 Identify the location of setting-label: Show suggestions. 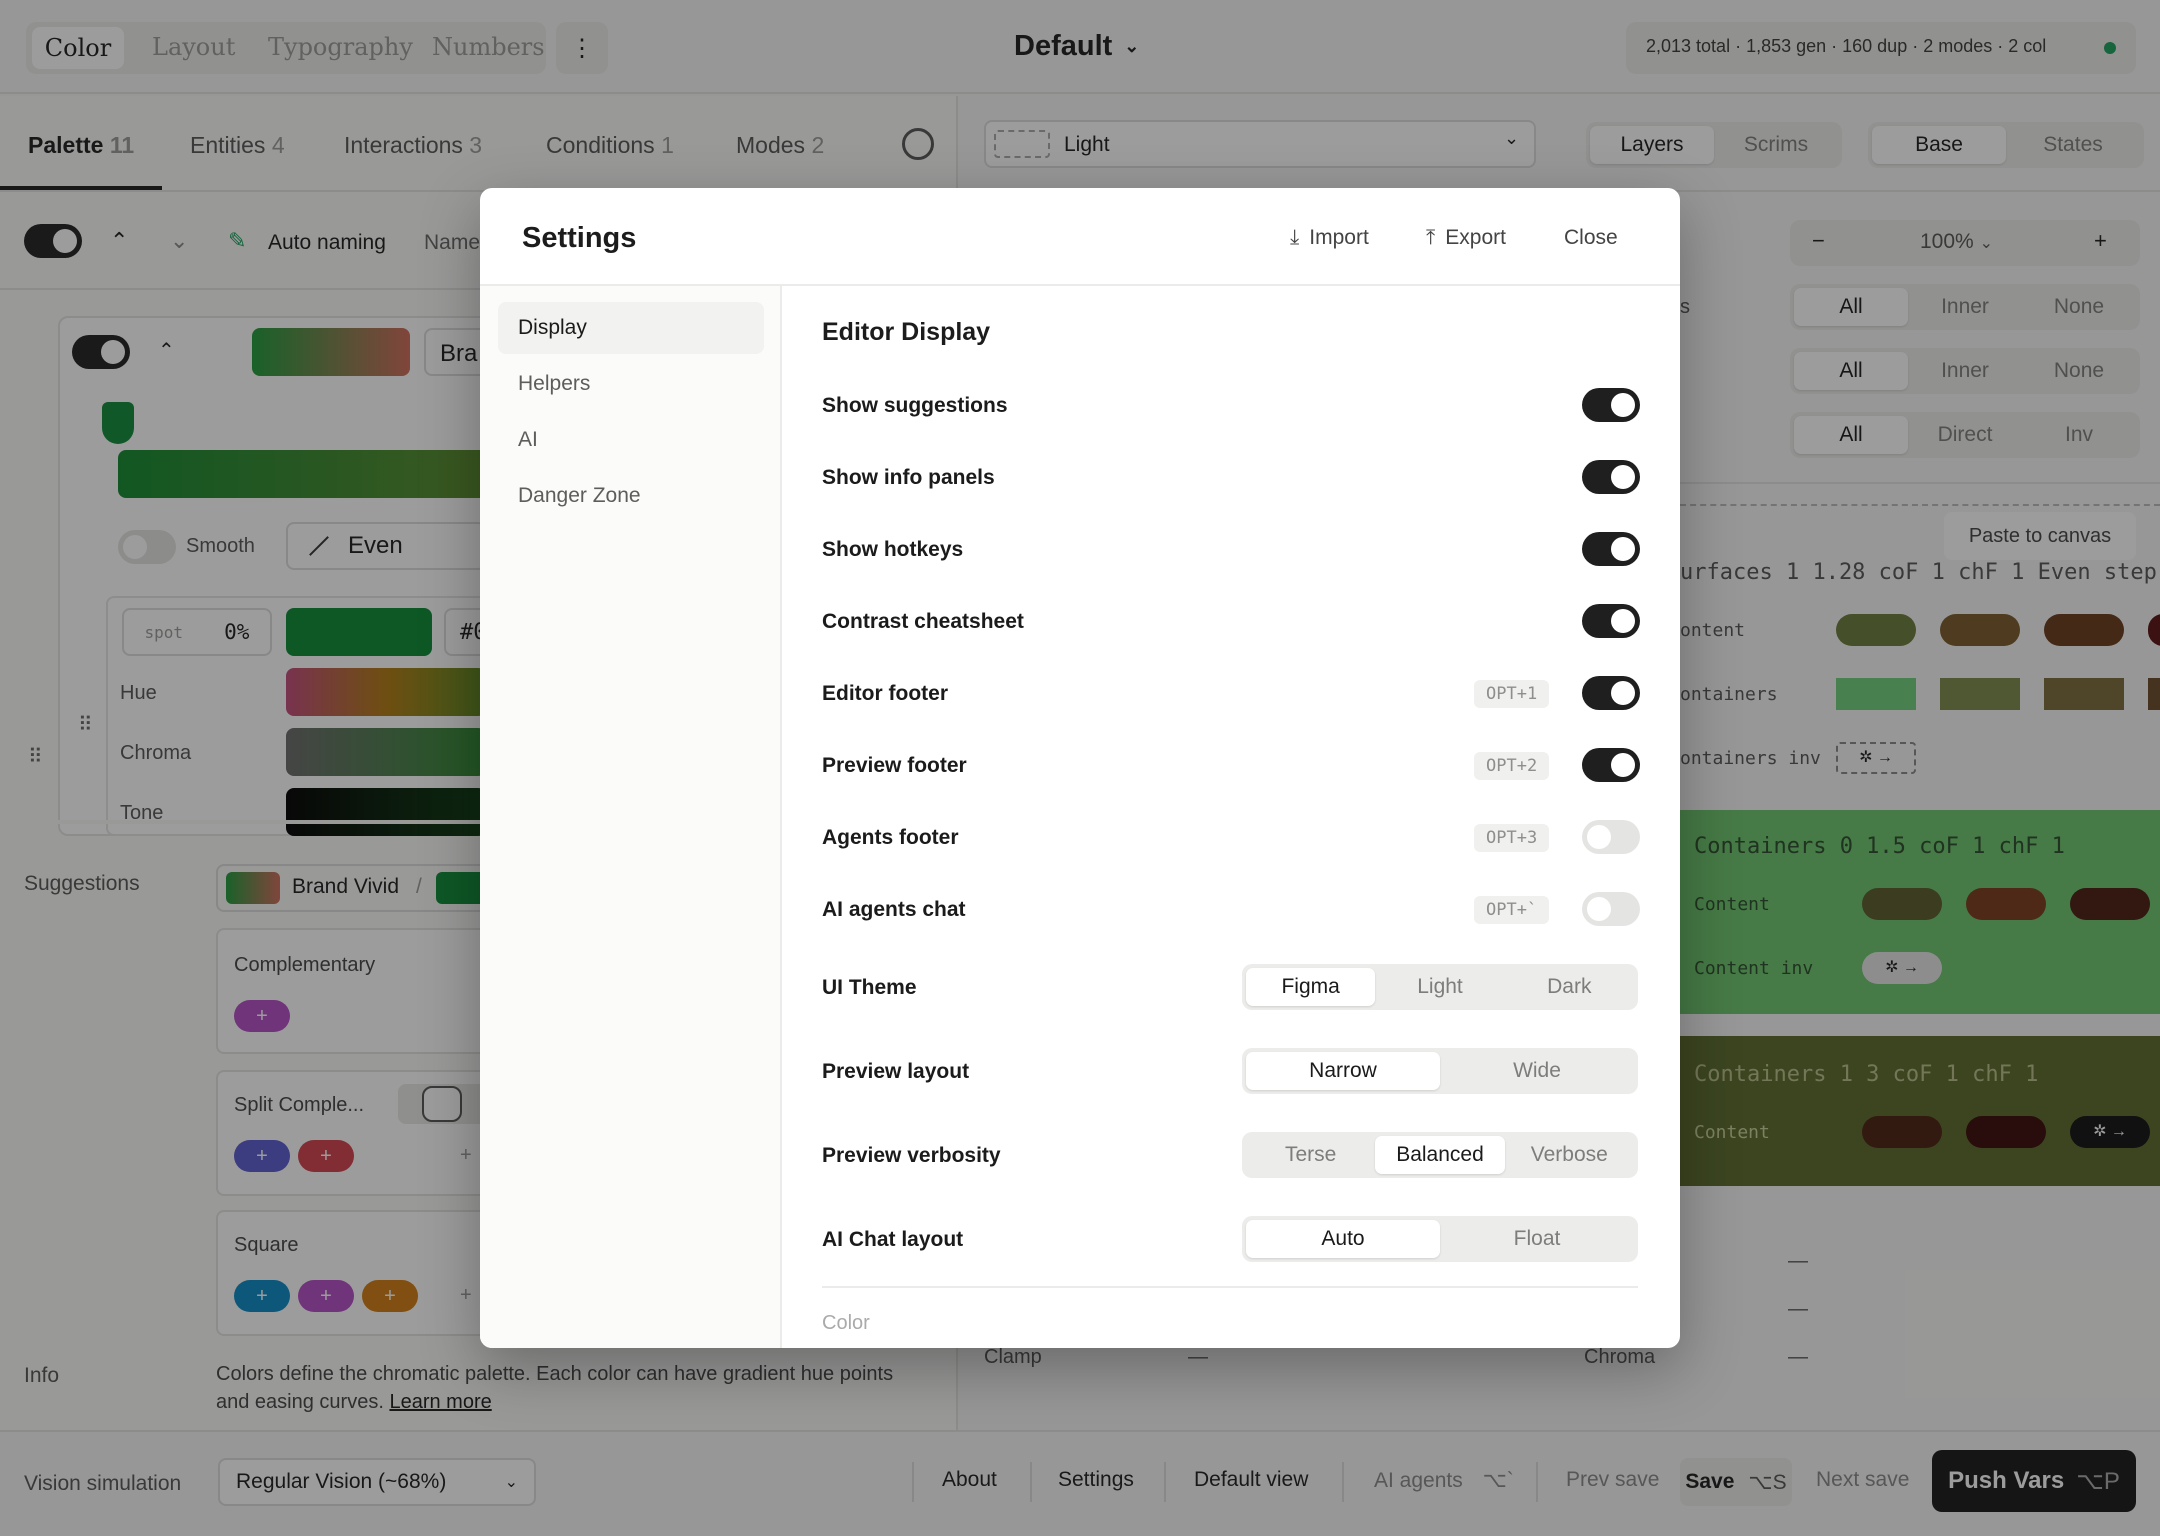
(915, 405).